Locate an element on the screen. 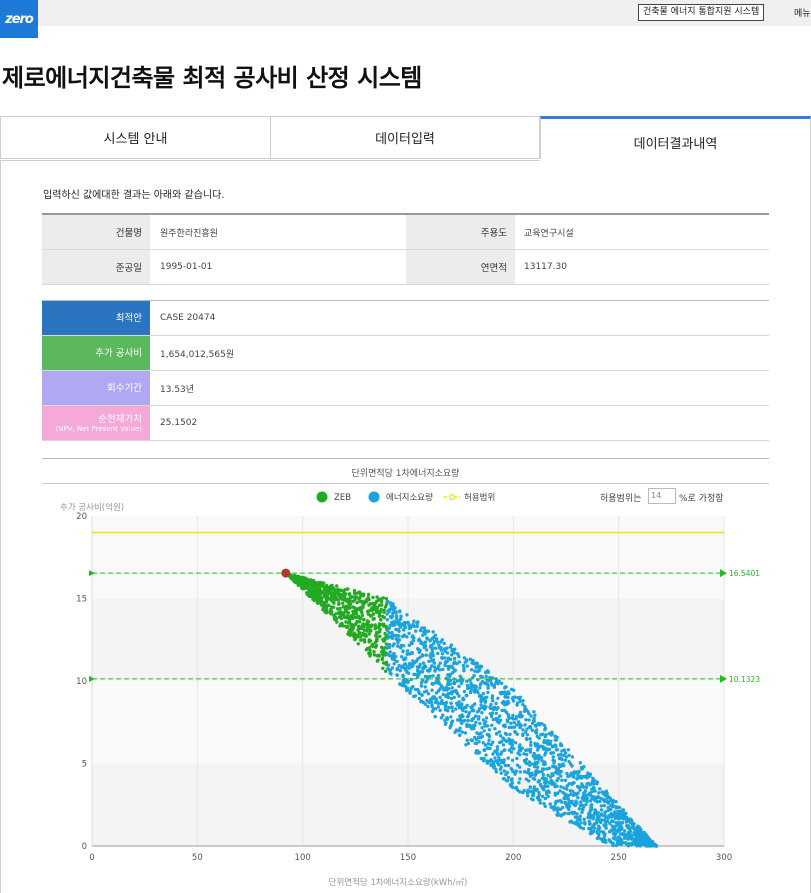  x-tick-label: 200 is located at coordinates (513, 858).